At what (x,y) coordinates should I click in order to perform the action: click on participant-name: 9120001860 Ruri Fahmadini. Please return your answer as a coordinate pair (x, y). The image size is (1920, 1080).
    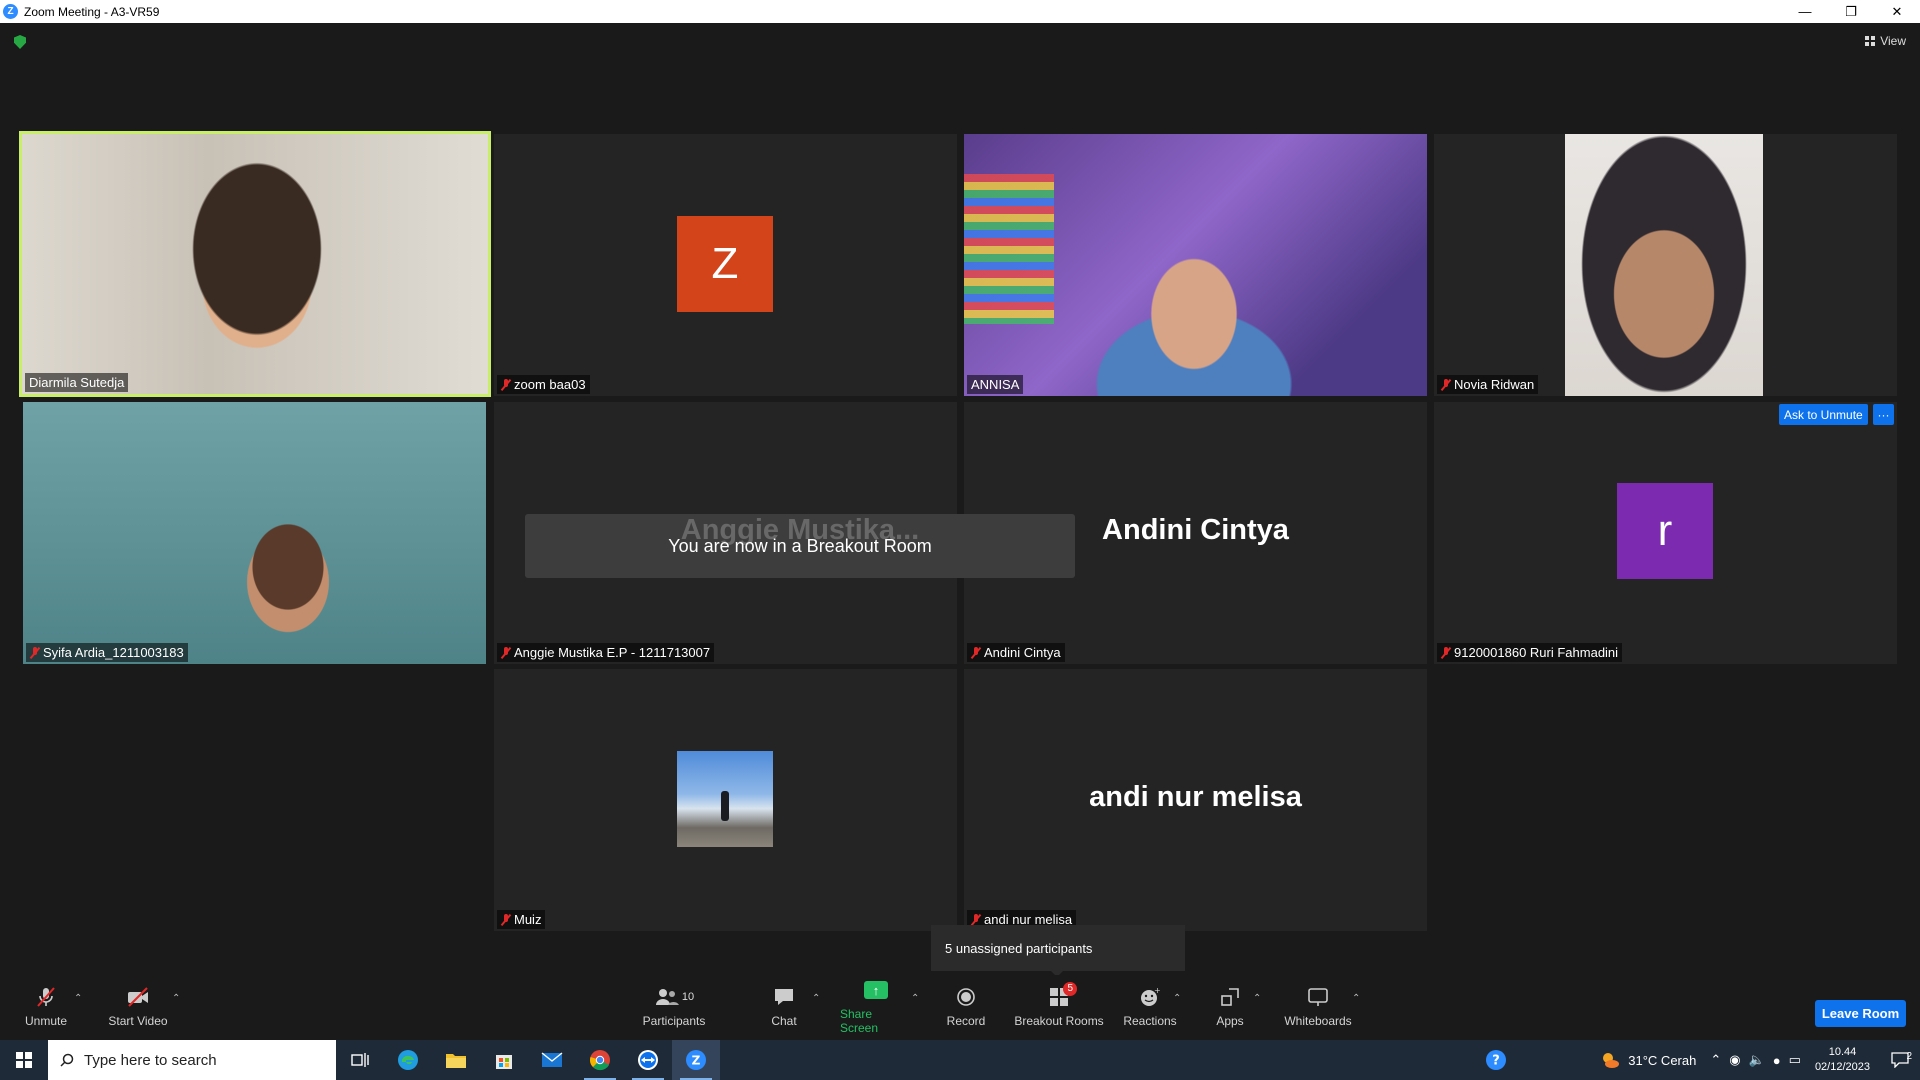
    Looking at the image, I should click on (1530, 652).